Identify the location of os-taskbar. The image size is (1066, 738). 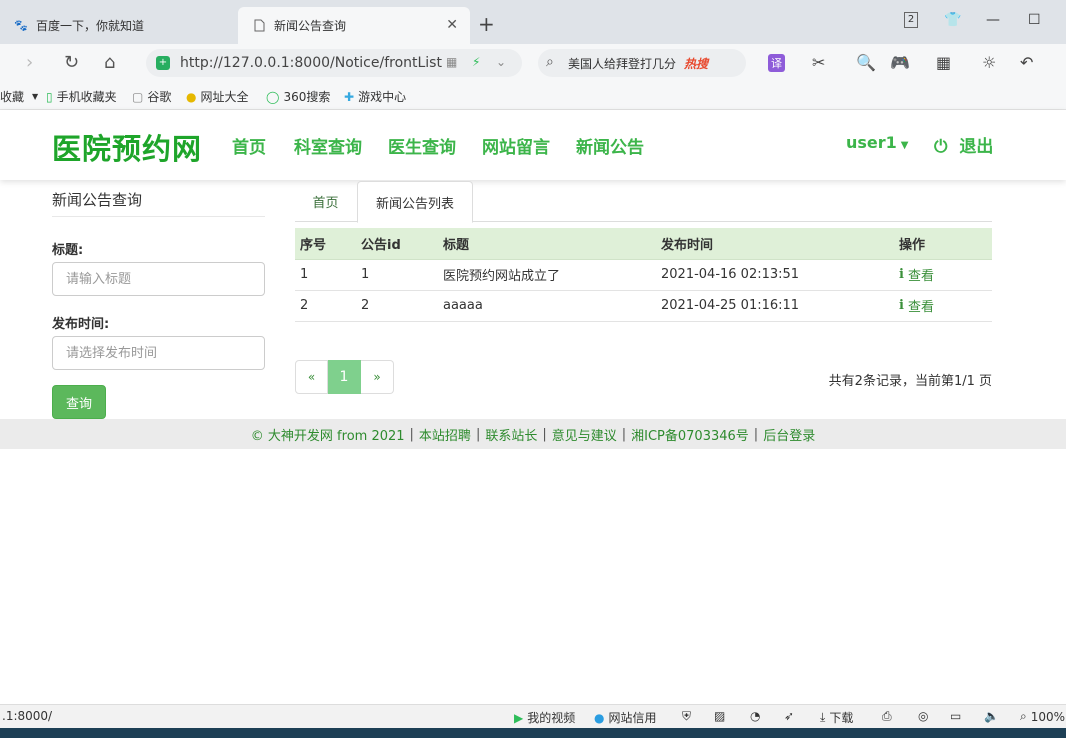
(533, 733).